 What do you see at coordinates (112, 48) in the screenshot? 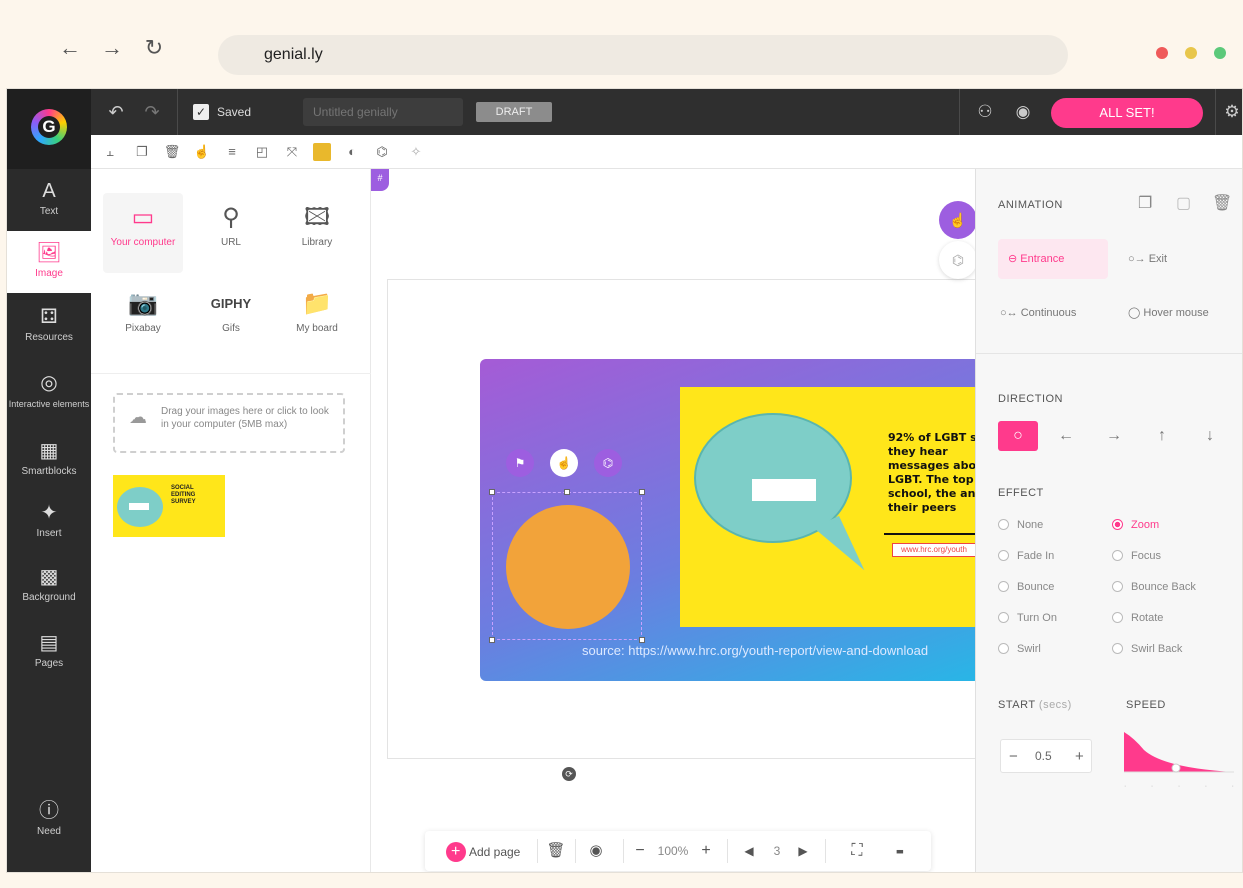
I see `forward-icon: →` at bounding box center [112, 48].